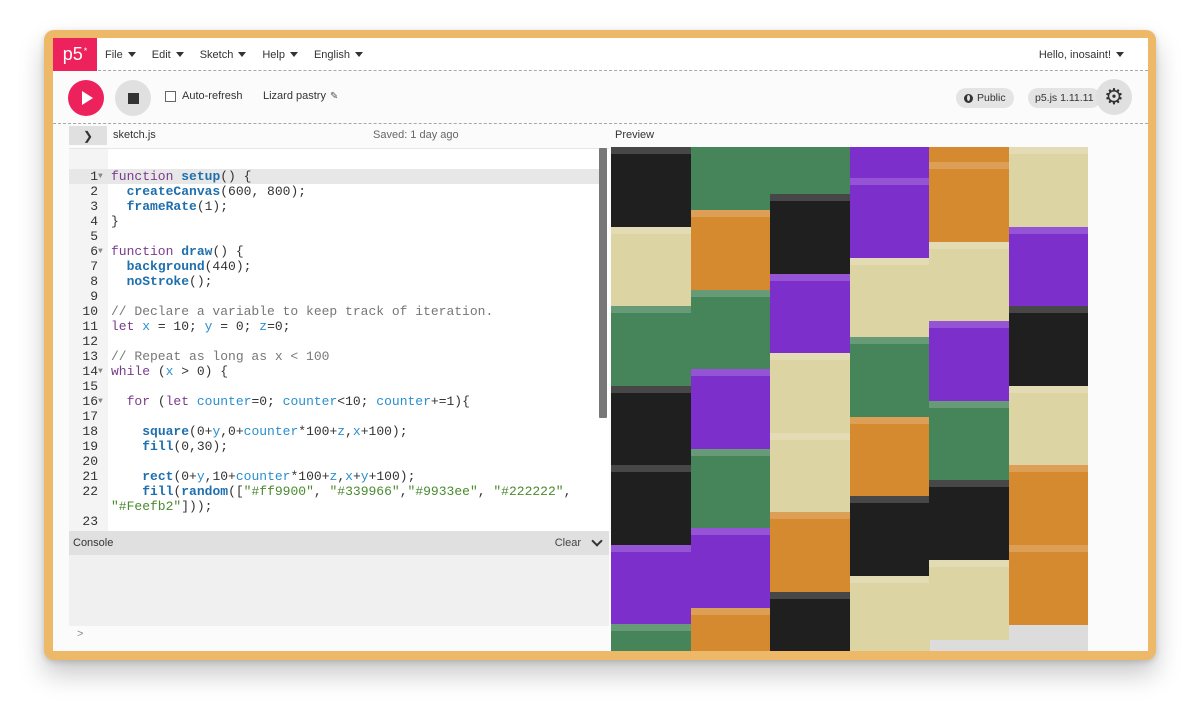 This screenshot has width=1200, height=718. I want to click on console-input-prompt: >, so click(80, 634).